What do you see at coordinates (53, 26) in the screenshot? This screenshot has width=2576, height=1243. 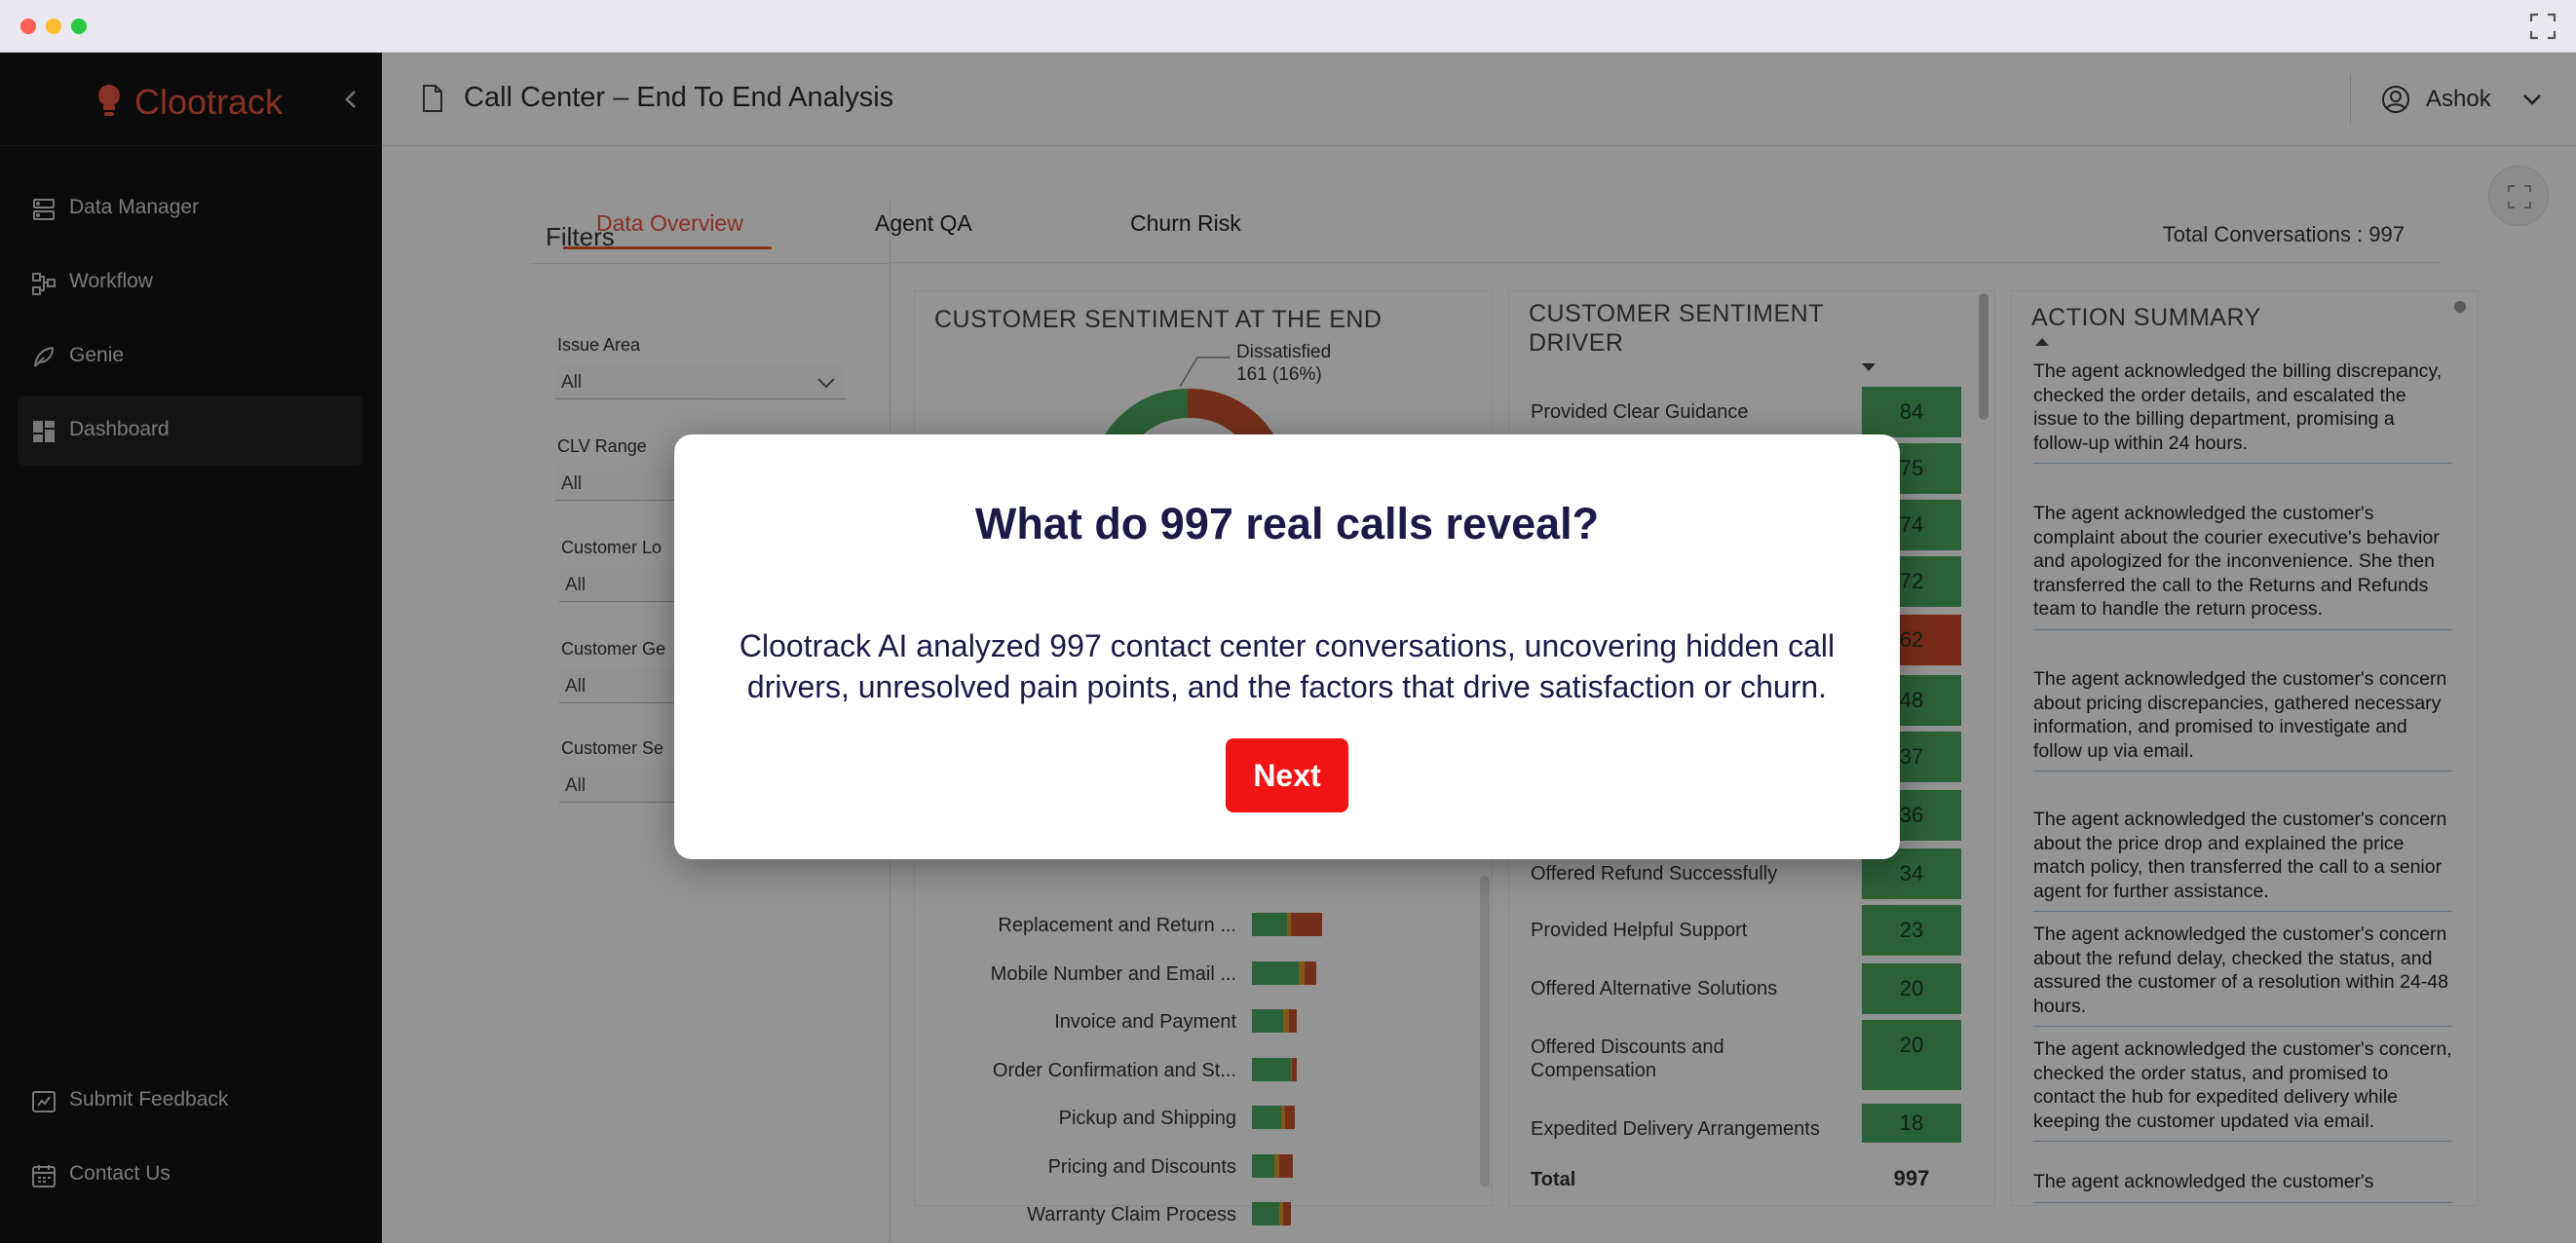 I see `minimize-window-button` at bounding box center [53, 26].